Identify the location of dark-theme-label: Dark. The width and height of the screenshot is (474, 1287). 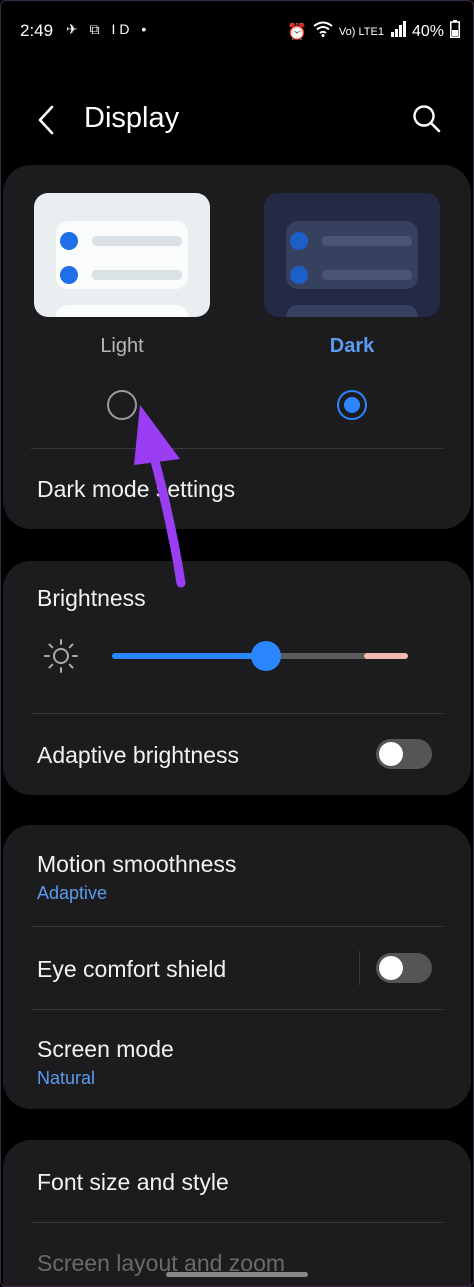
(352, 346).